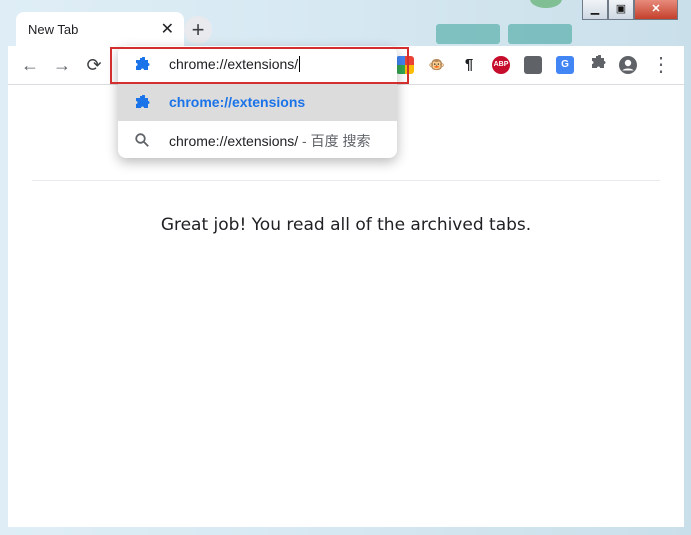 This screenshot has width=691, height=535. Describe the element at coordinates (501, 65) in the screenshot. I see `adblock-plus-ext-icon: ABP` at that location.